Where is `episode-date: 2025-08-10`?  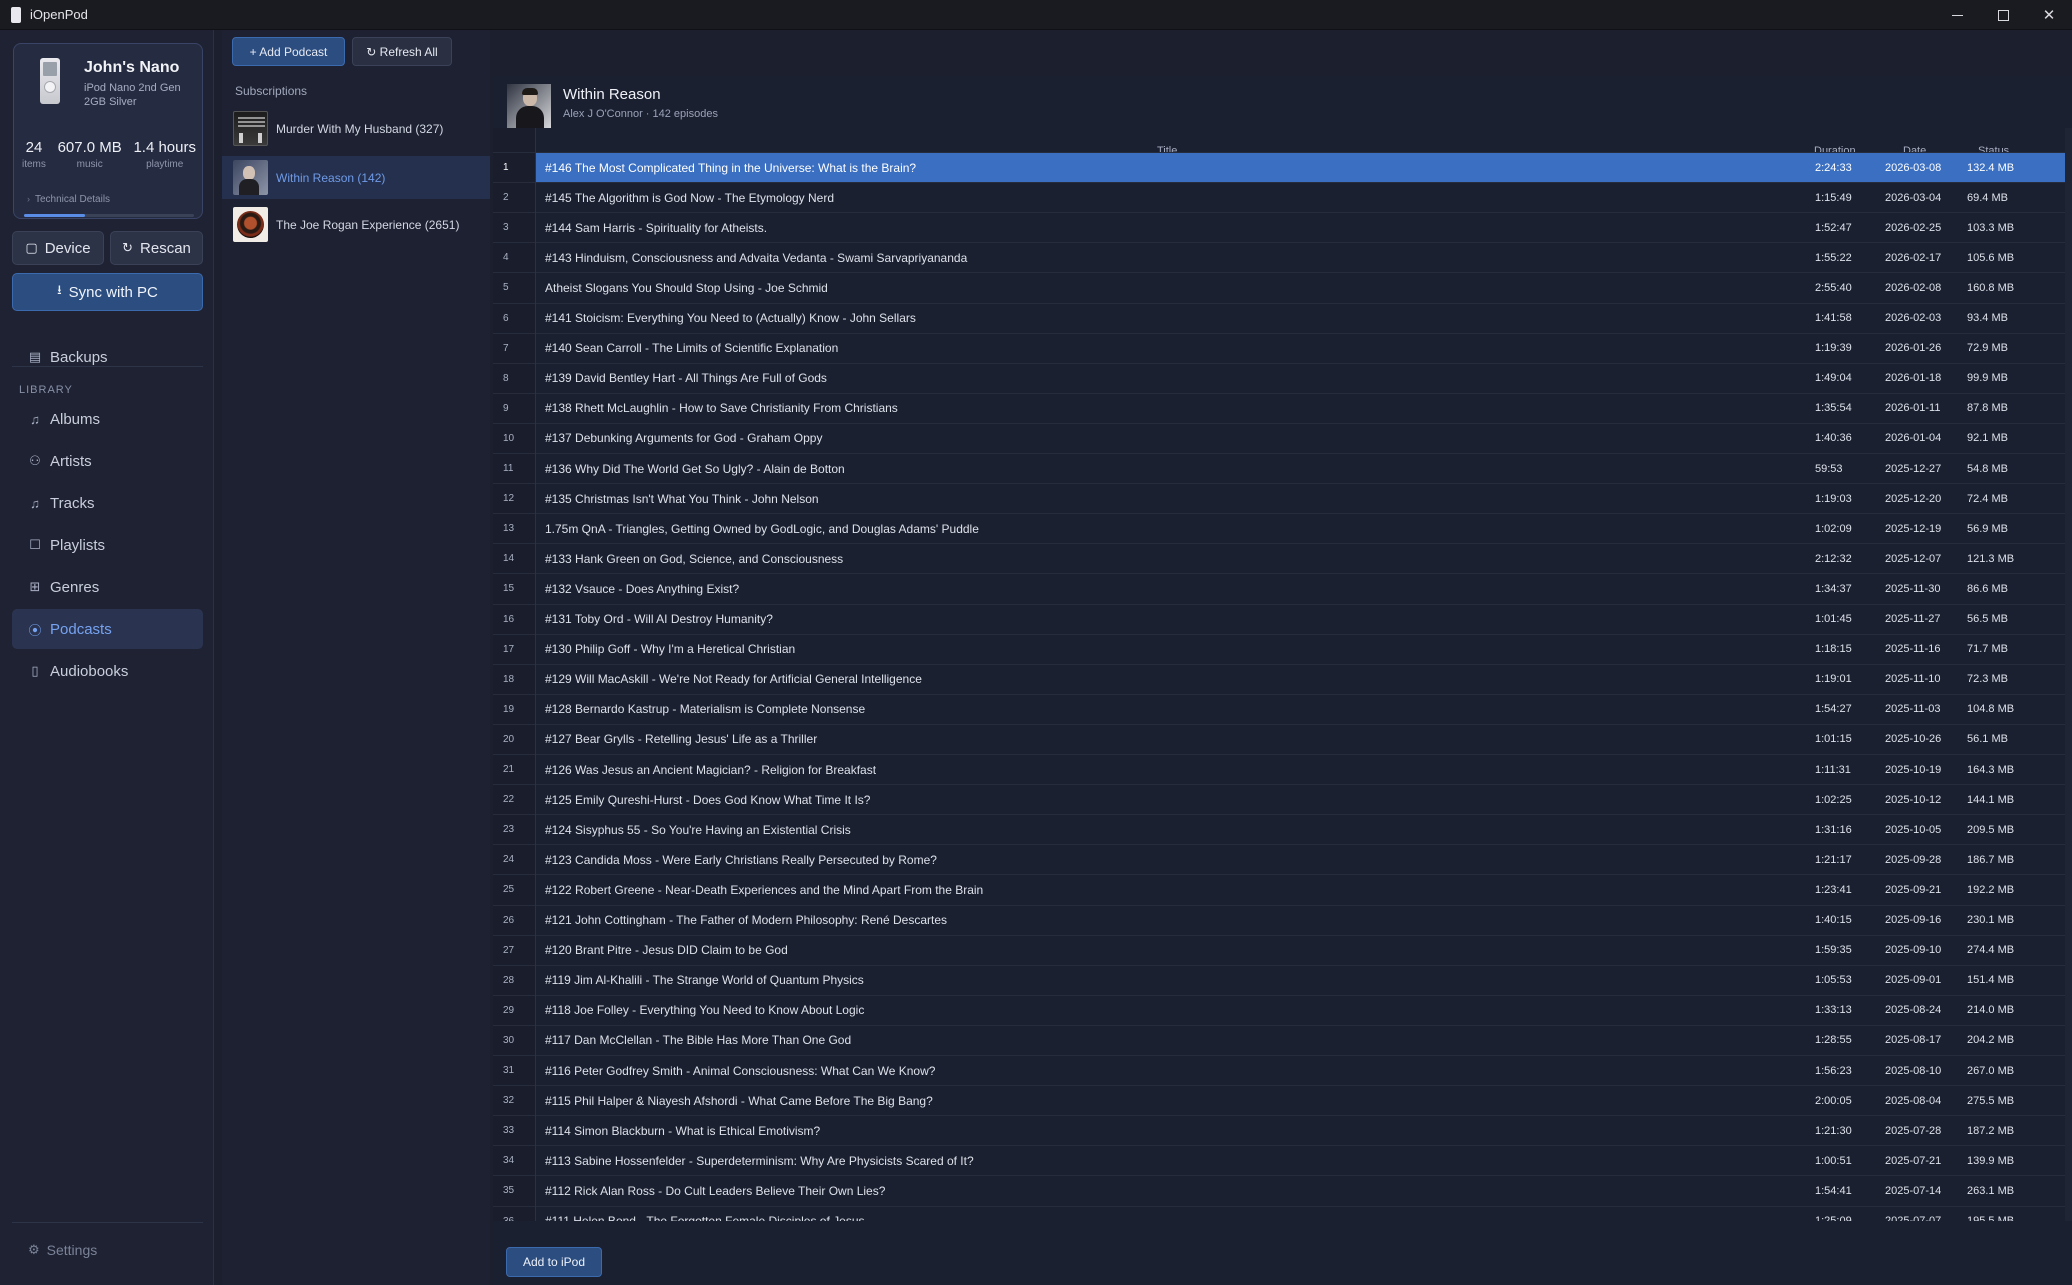
episode-date: 2025-08-10 is located at coordinates (1913, 1070).